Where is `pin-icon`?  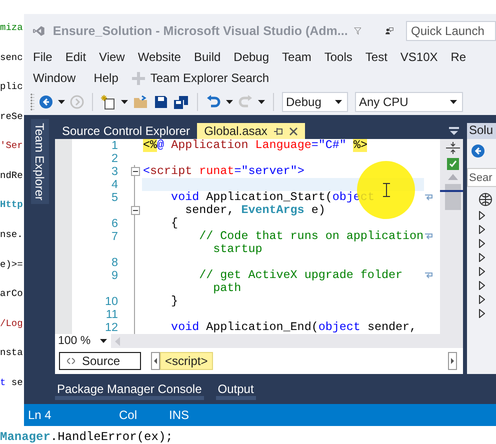 pin-icon is located at coordinates (278, 131).